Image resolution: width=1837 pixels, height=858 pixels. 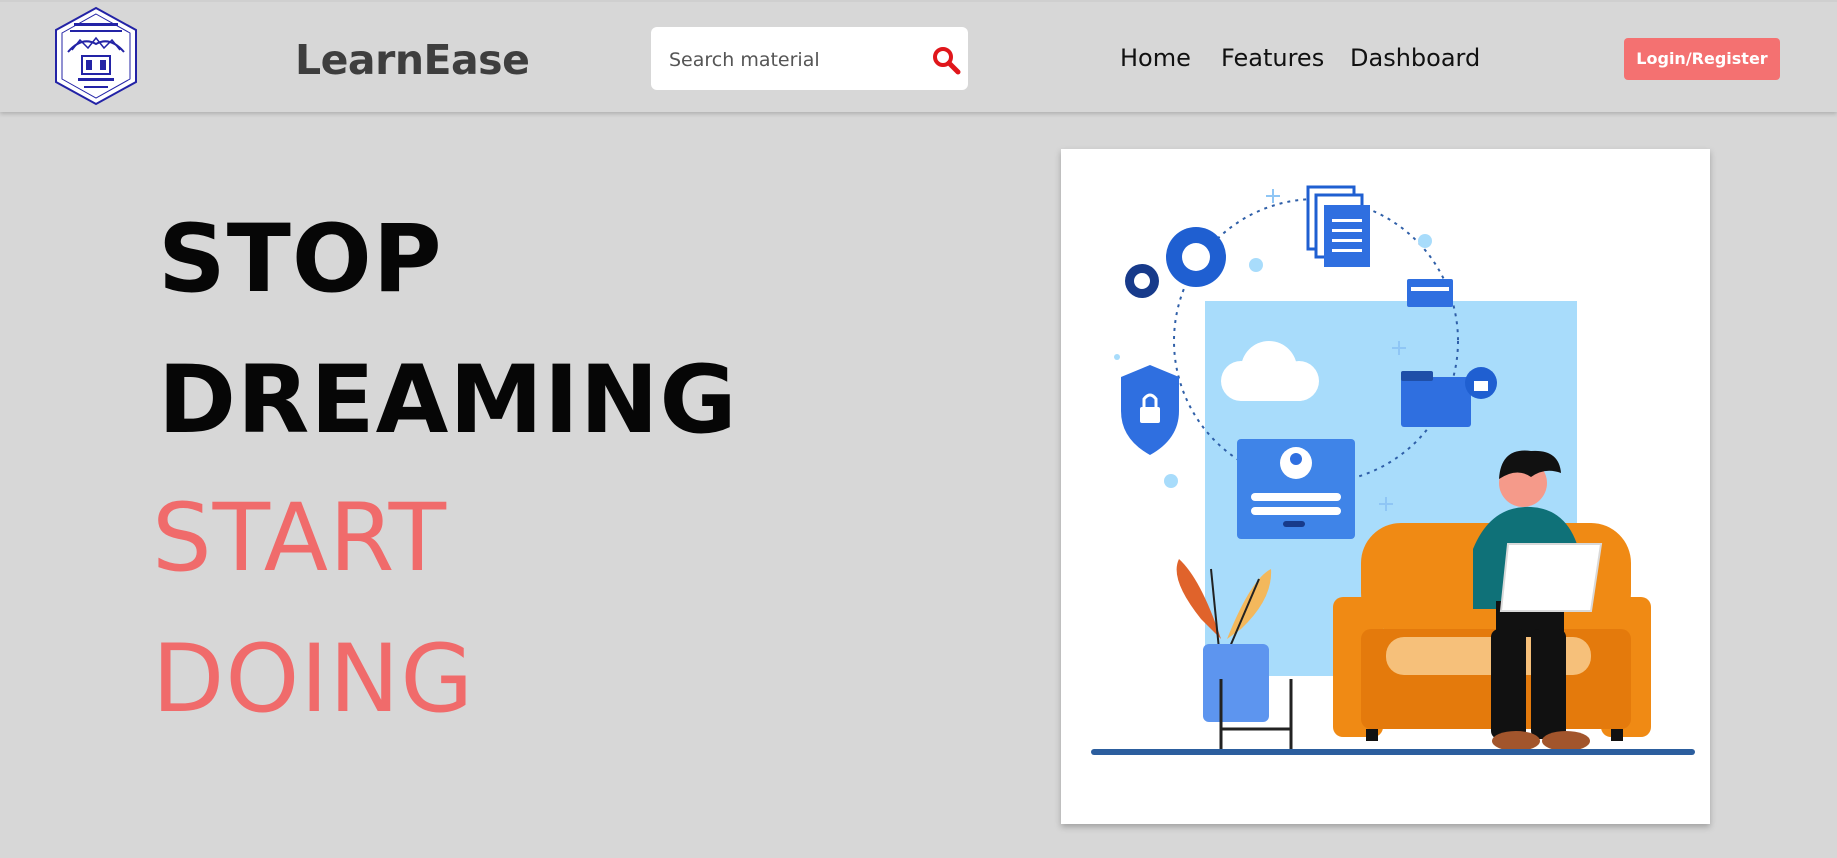 What do you see at coordinates (300, 259) in the screenshot?
I see `hero-line-stop: STOP` at bounding box center [300, 259].